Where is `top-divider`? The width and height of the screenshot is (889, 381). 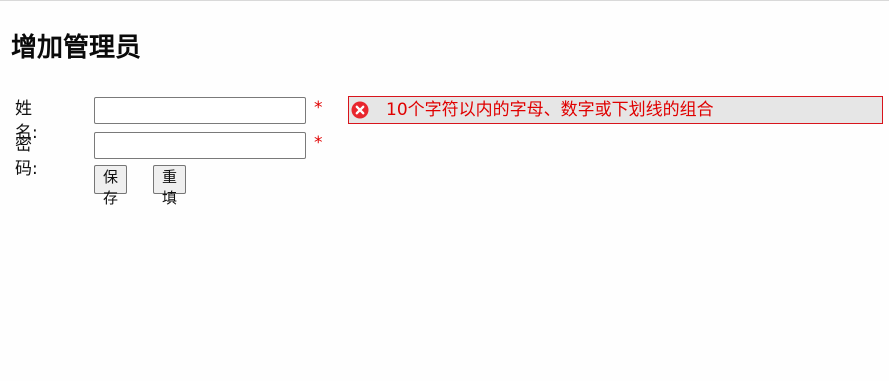
top-divider is located at coordinates (444, 0).